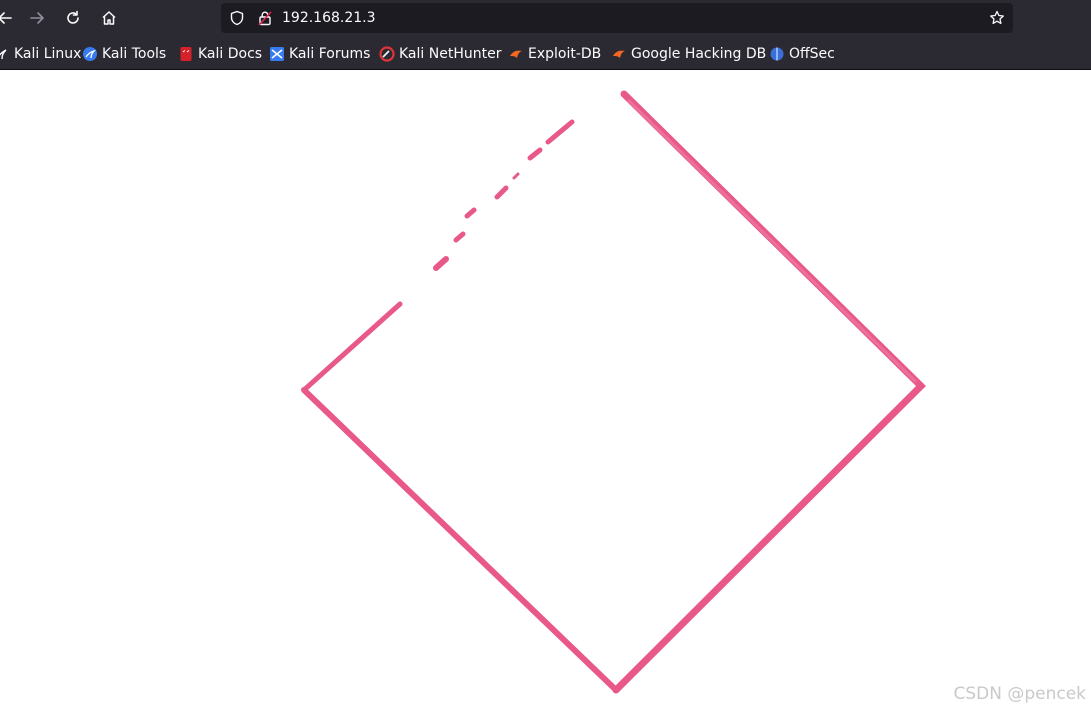 The image size is (1091, 710). What do you see at coordinates (997, 18) in the screenshot?
I see `star-bookmark-icon` at bounding box center [997, 18].